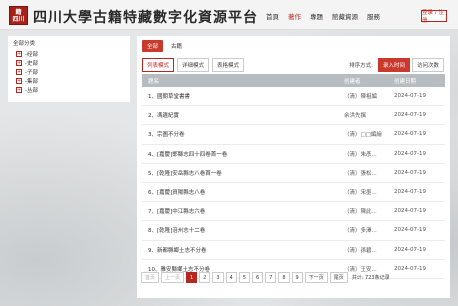 The image size is (458, 306). What do you see at coordinates (284, 277) in the screenshot?
I see `page-button-8: 8` at bounding box center [284, 277].